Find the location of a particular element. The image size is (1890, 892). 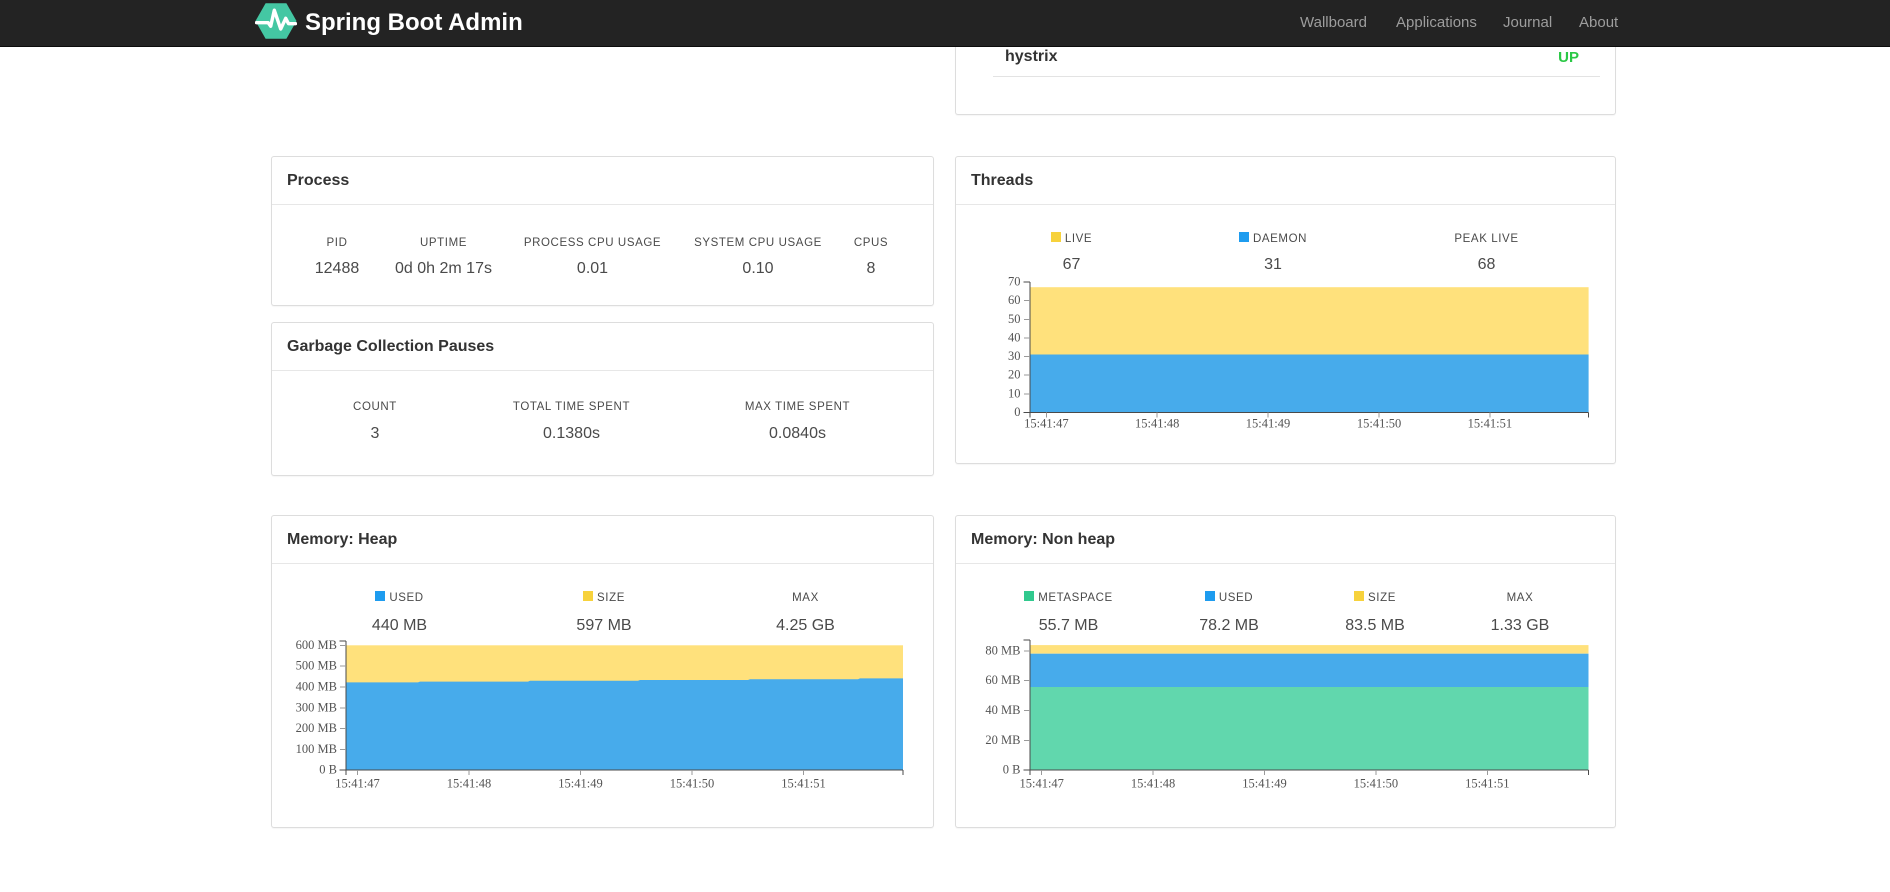

svg-text: 70 is located at coordinates (1014, 282).